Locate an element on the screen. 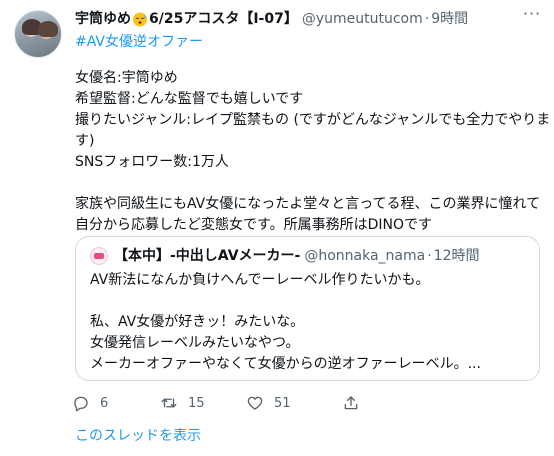  author-name-part: 宇筒ゆめ is located at coordinates (103, 19).